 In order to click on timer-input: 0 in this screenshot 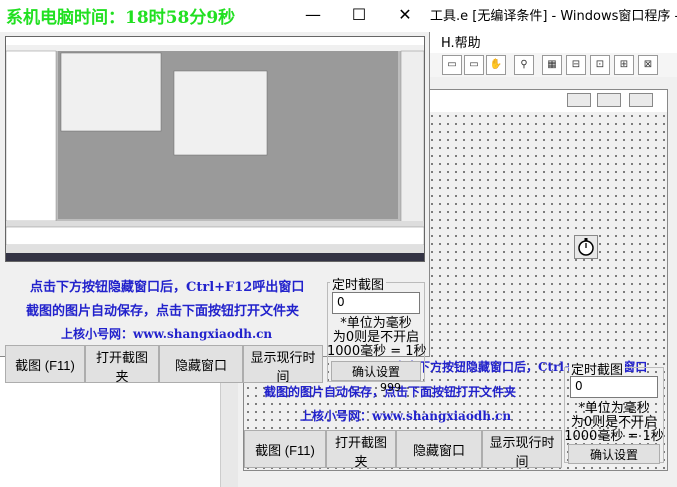, I will do `click(376, 303)`.